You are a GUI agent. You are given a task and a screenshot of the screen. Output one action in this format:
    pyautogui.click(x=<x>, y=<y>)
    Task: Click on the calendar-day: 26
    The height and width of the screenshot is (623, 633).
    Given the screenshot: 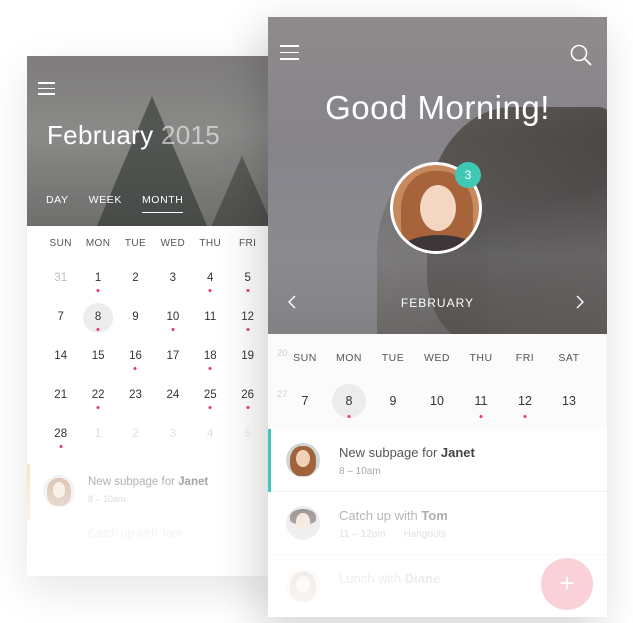 What is the action you would take?
    pyautogui.click(x=247, y=397)
    